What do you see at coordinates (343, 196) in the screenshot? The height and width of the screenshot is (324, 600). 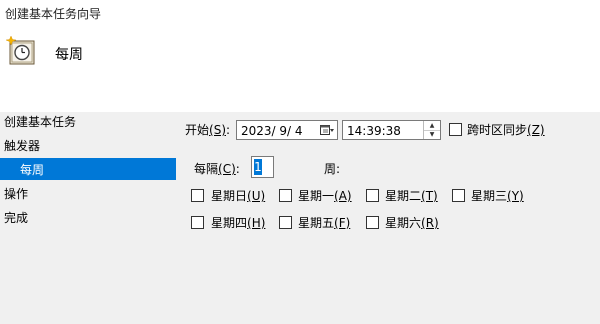 I see `monday-accesskey: (A)` at bounding box center [343, 196].